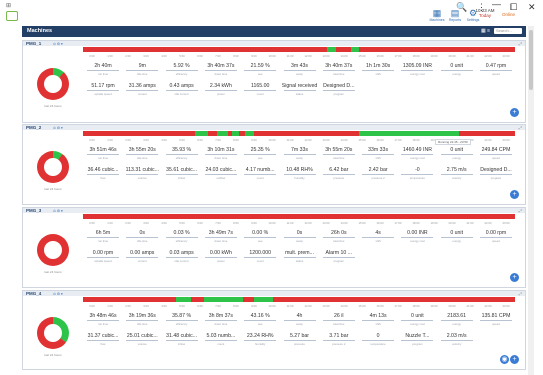 The width and height of the screenshot is (543, 375). Describe the element at coordinates (300, 339) in the screenshot. I see `kpi-cell: 5.27 bar pressure` at that location.